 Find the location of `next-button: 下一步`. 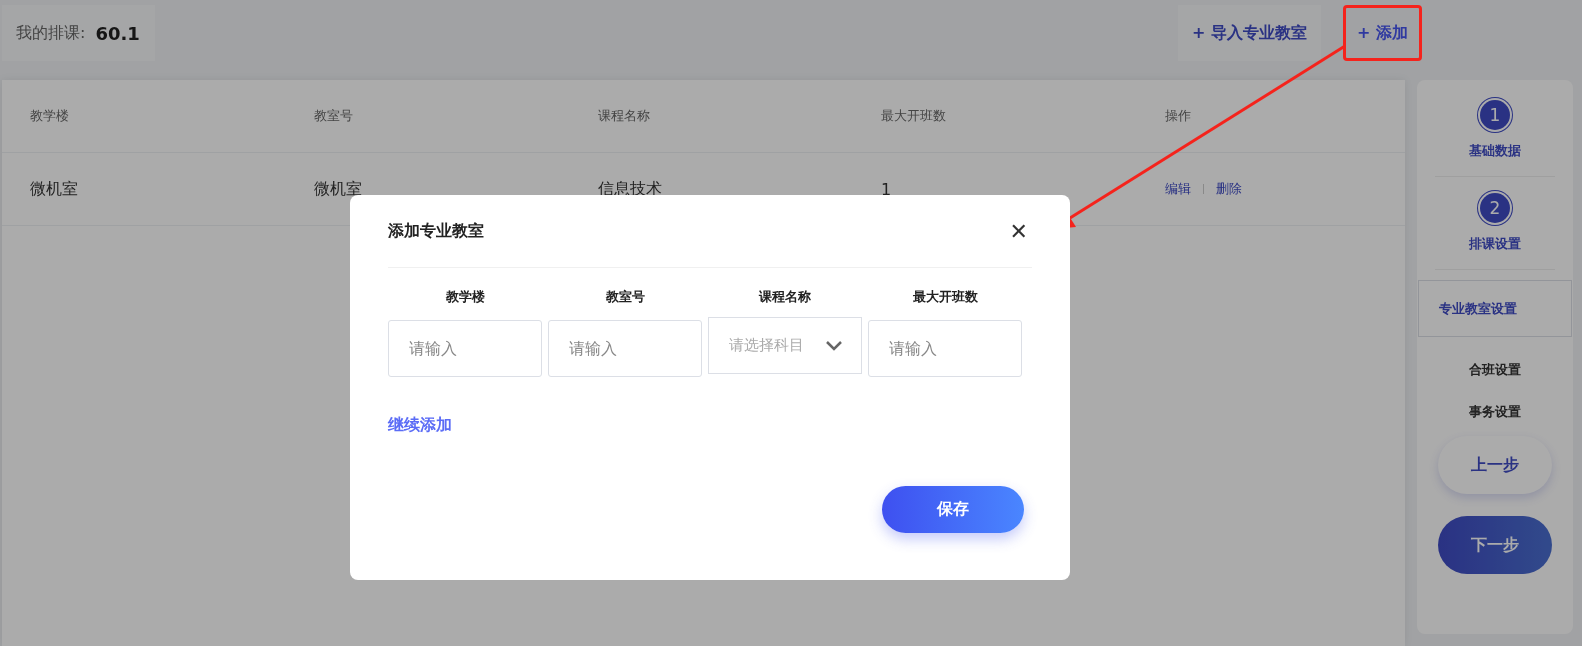

next-button: 下一步 is located at coordinates (1495, 545).